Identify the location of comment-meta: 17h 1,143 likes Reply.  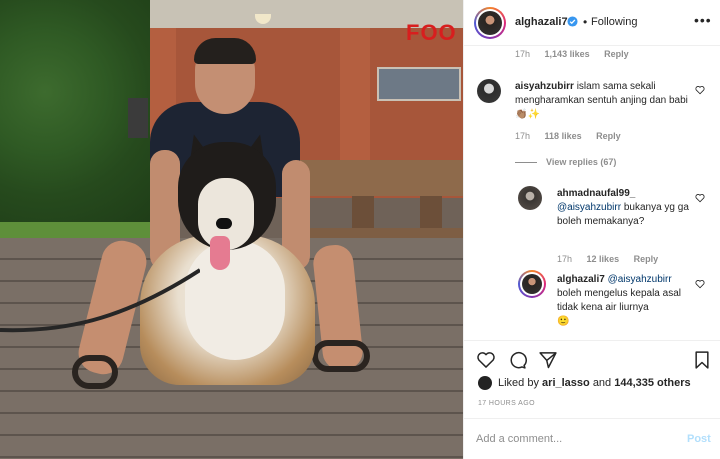
(578, 54).